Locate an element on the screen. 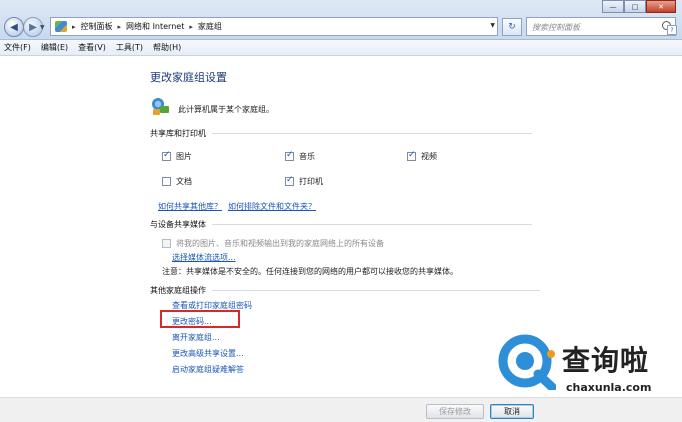 The height and width of the screenshot is (422, 682). breadcrumb: ▸ 控制面板 ▸ 网络和 Internet ▸ 家庭组 ▼ is located at coordinates (274, 26).